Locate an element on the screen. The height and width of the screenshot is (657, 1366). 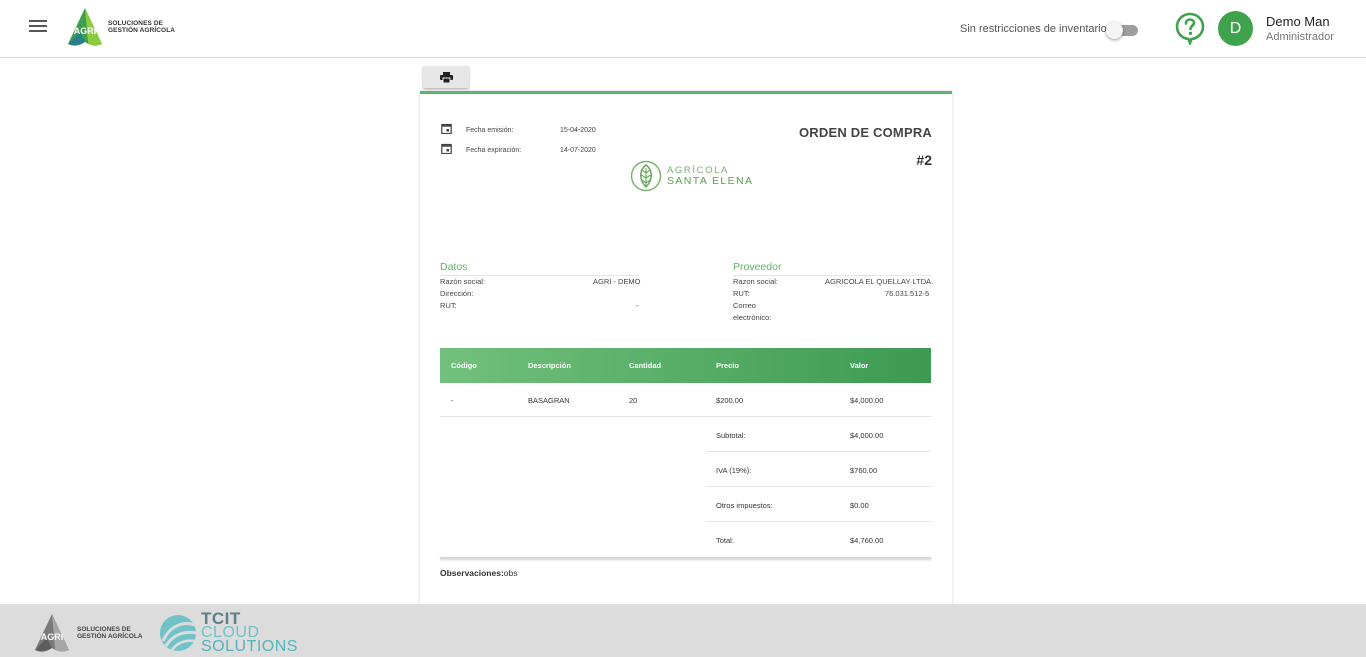
footer-agri-logo: AGRI SOLUCIONES DE GESTIÓN AGRÍCOLA is located at coordinates (86, 633).